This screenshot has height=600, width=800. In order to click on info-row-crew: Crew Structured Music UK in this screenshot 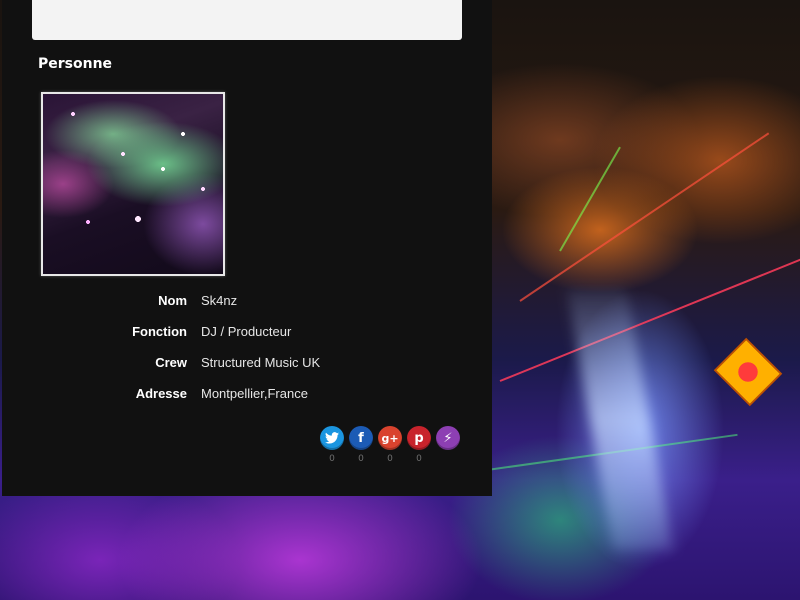, I will do `click(247, 365)`.